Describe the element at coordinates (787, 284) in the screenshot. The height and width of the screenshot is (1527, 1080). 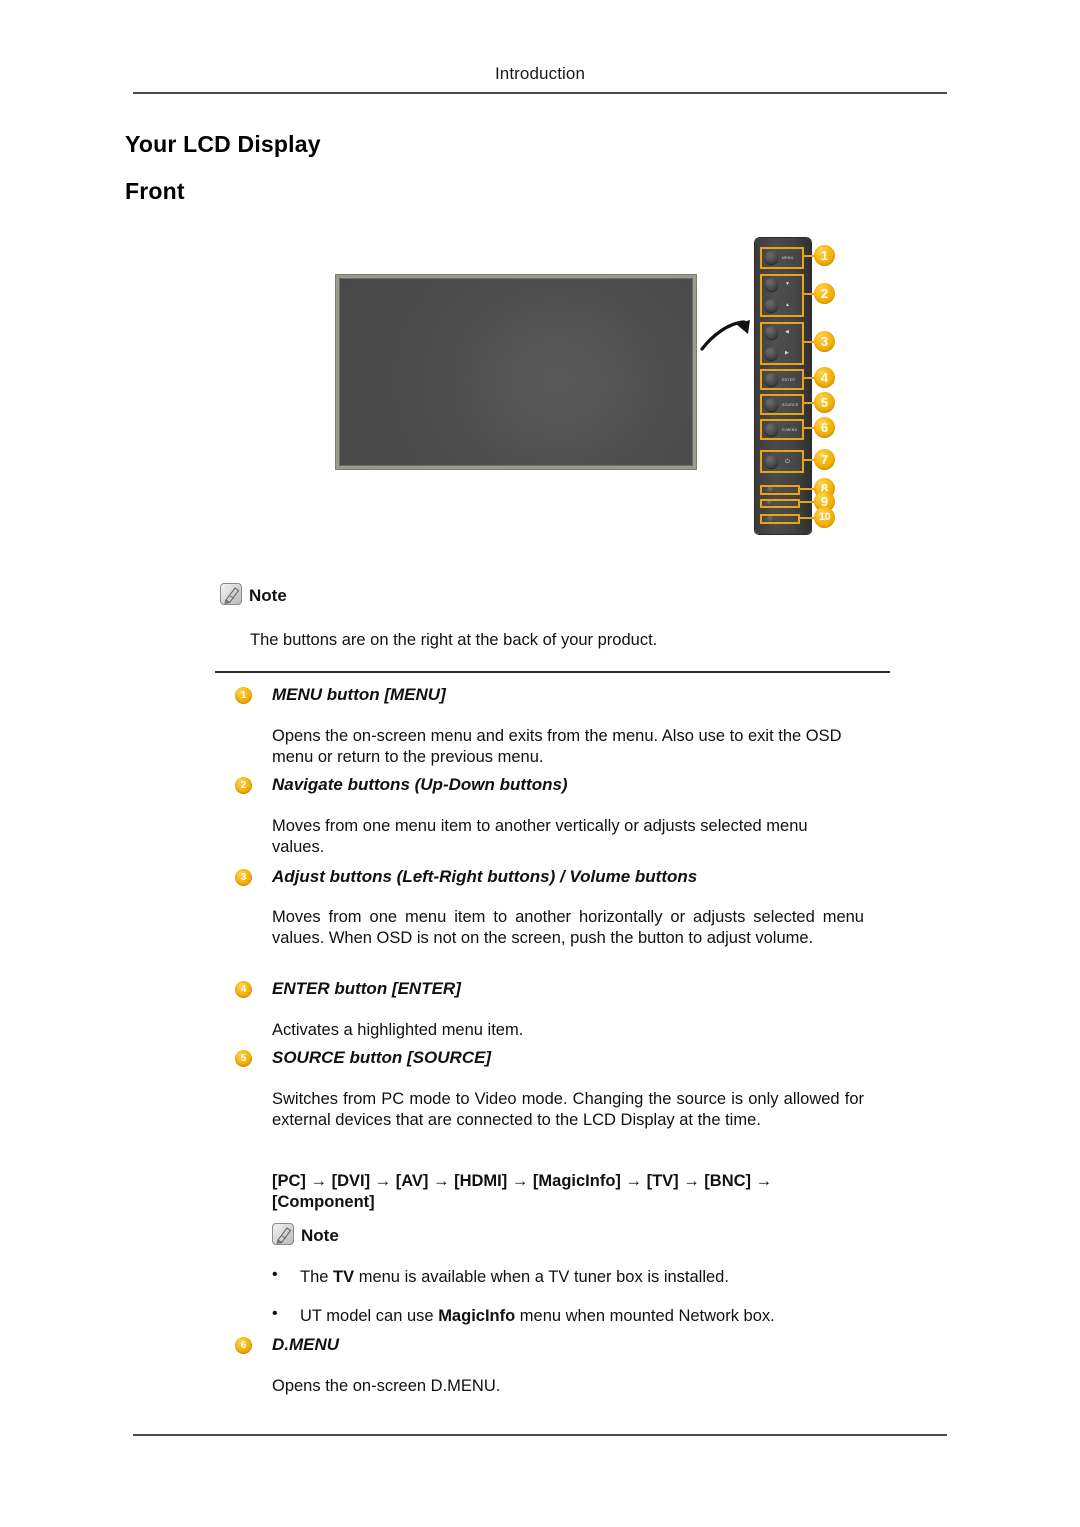
I see `arrow-down-icon: ▼` at that location.